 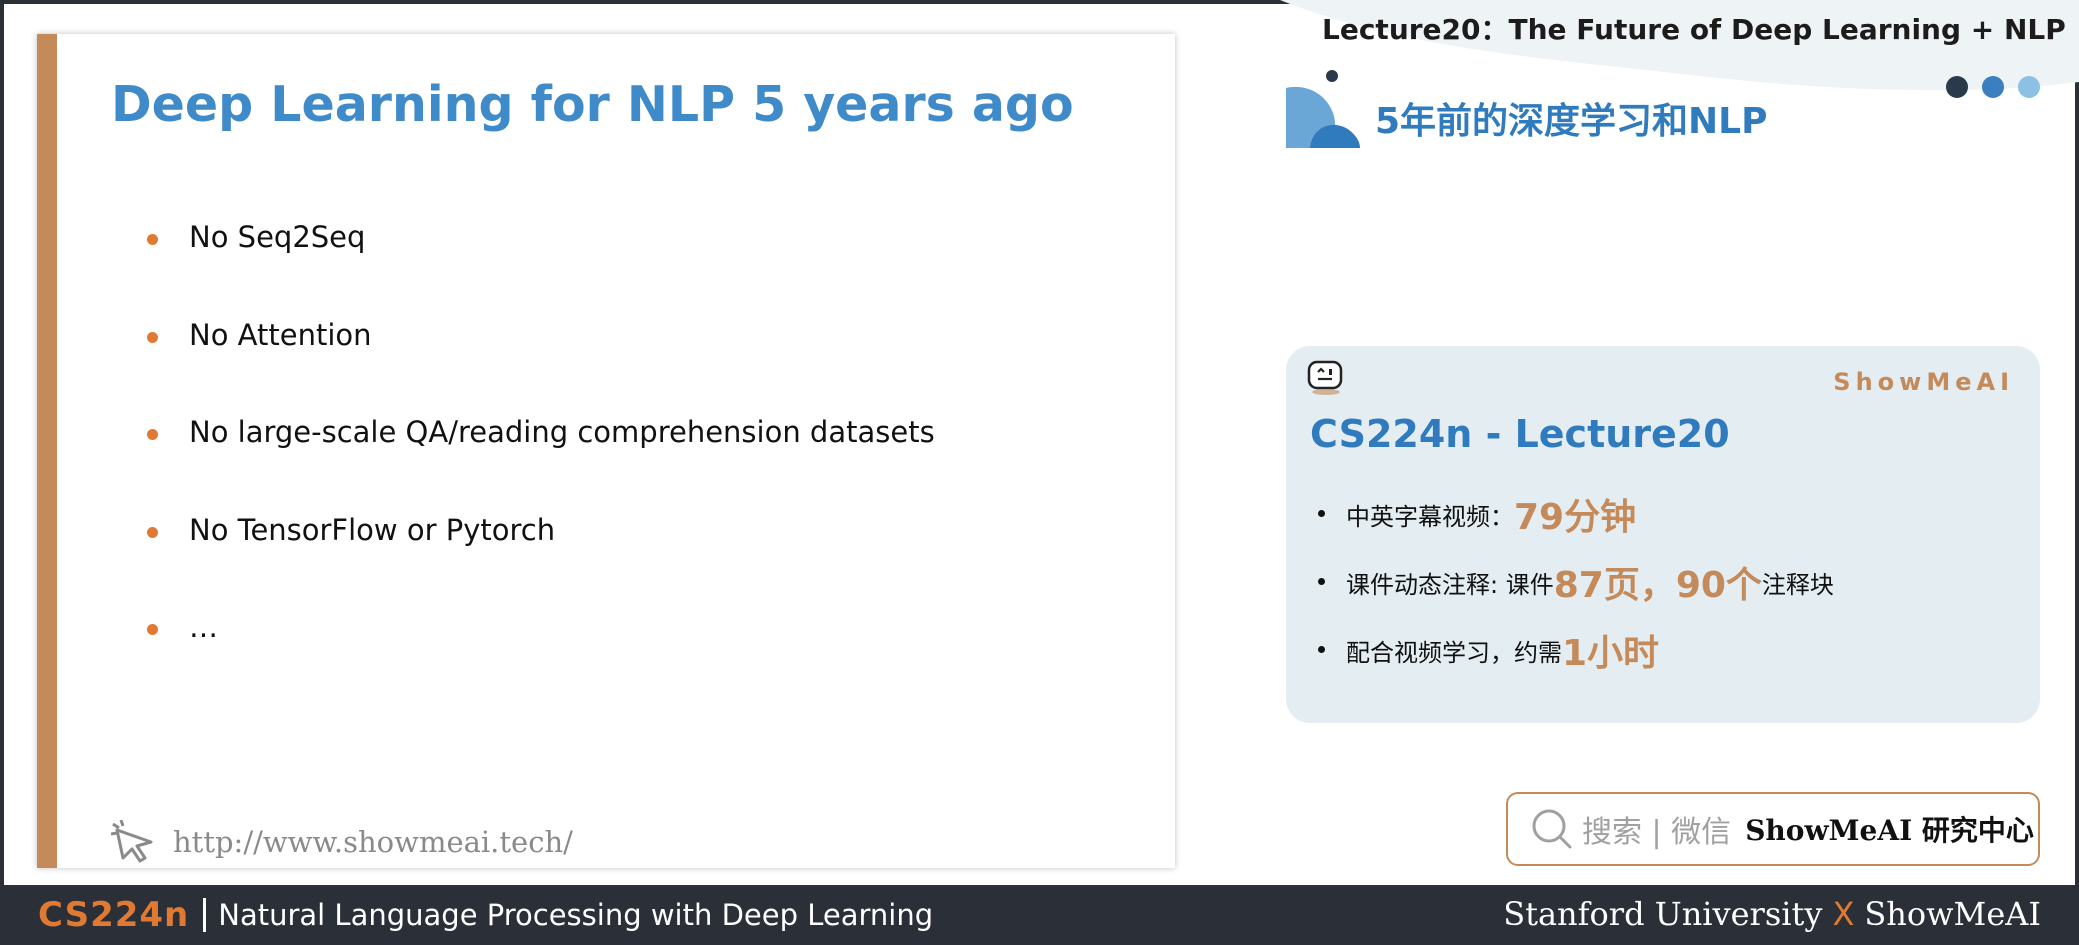 I want to click on wechat-search-box: 搜索 | 微信 ShowMeAI 研究中心, so click(x=1773, y=829).